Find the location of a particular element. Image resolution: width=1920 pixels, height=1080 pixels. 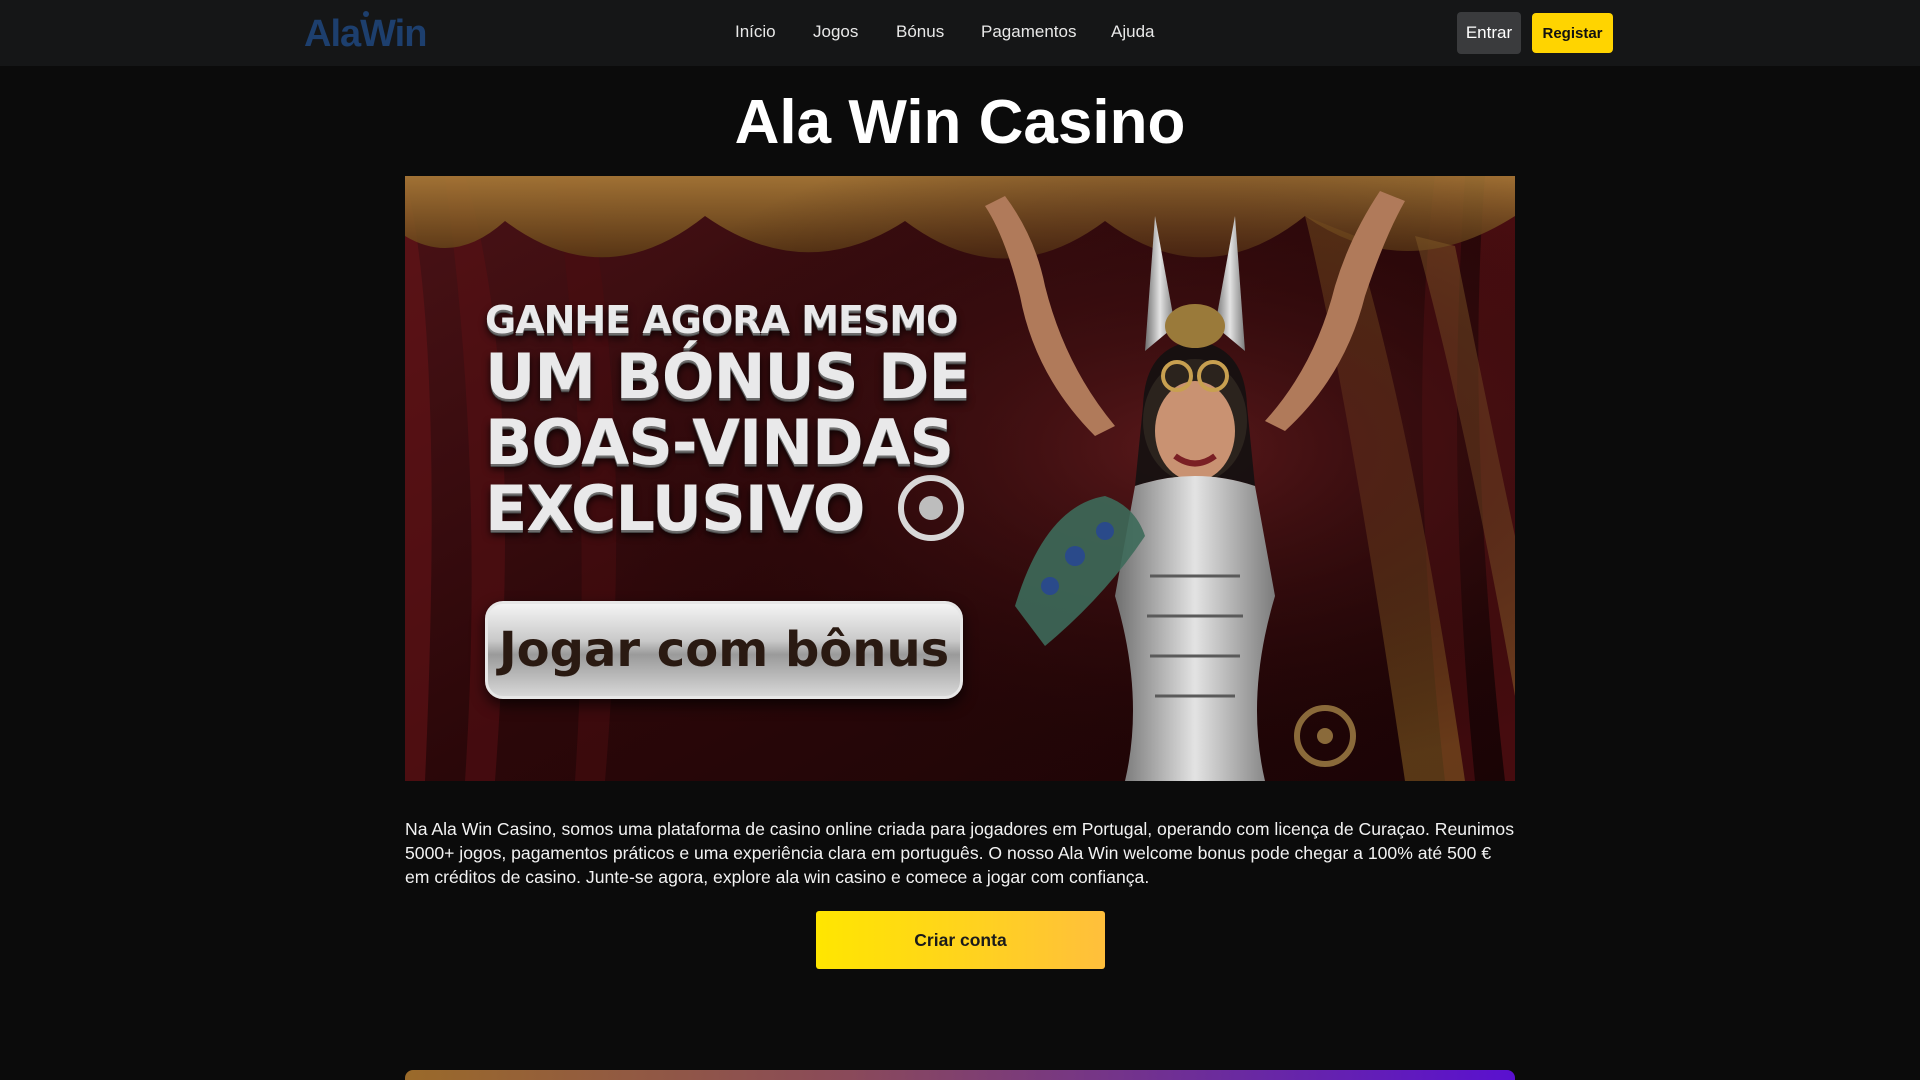

logo-text: AlaWin is located at coordinates (365, 34).